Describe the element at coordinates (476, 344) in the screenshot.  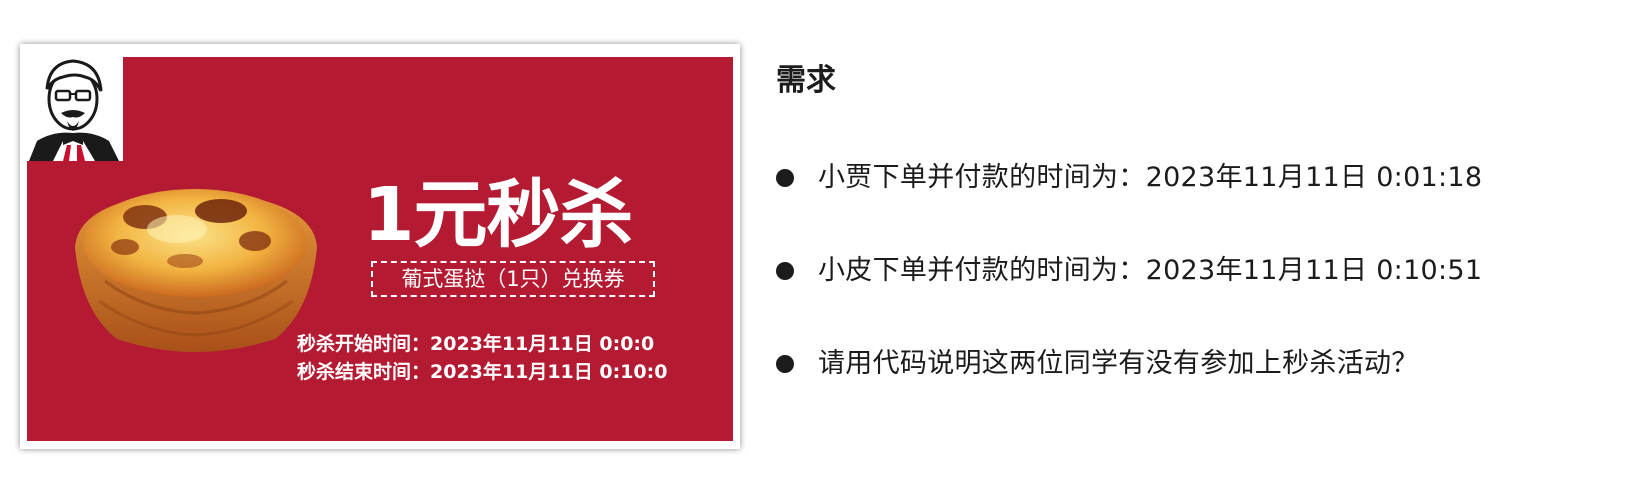
I see `sale-start-time: 秒杀开始时间：2023年11月11日 0:0:0` at that location.